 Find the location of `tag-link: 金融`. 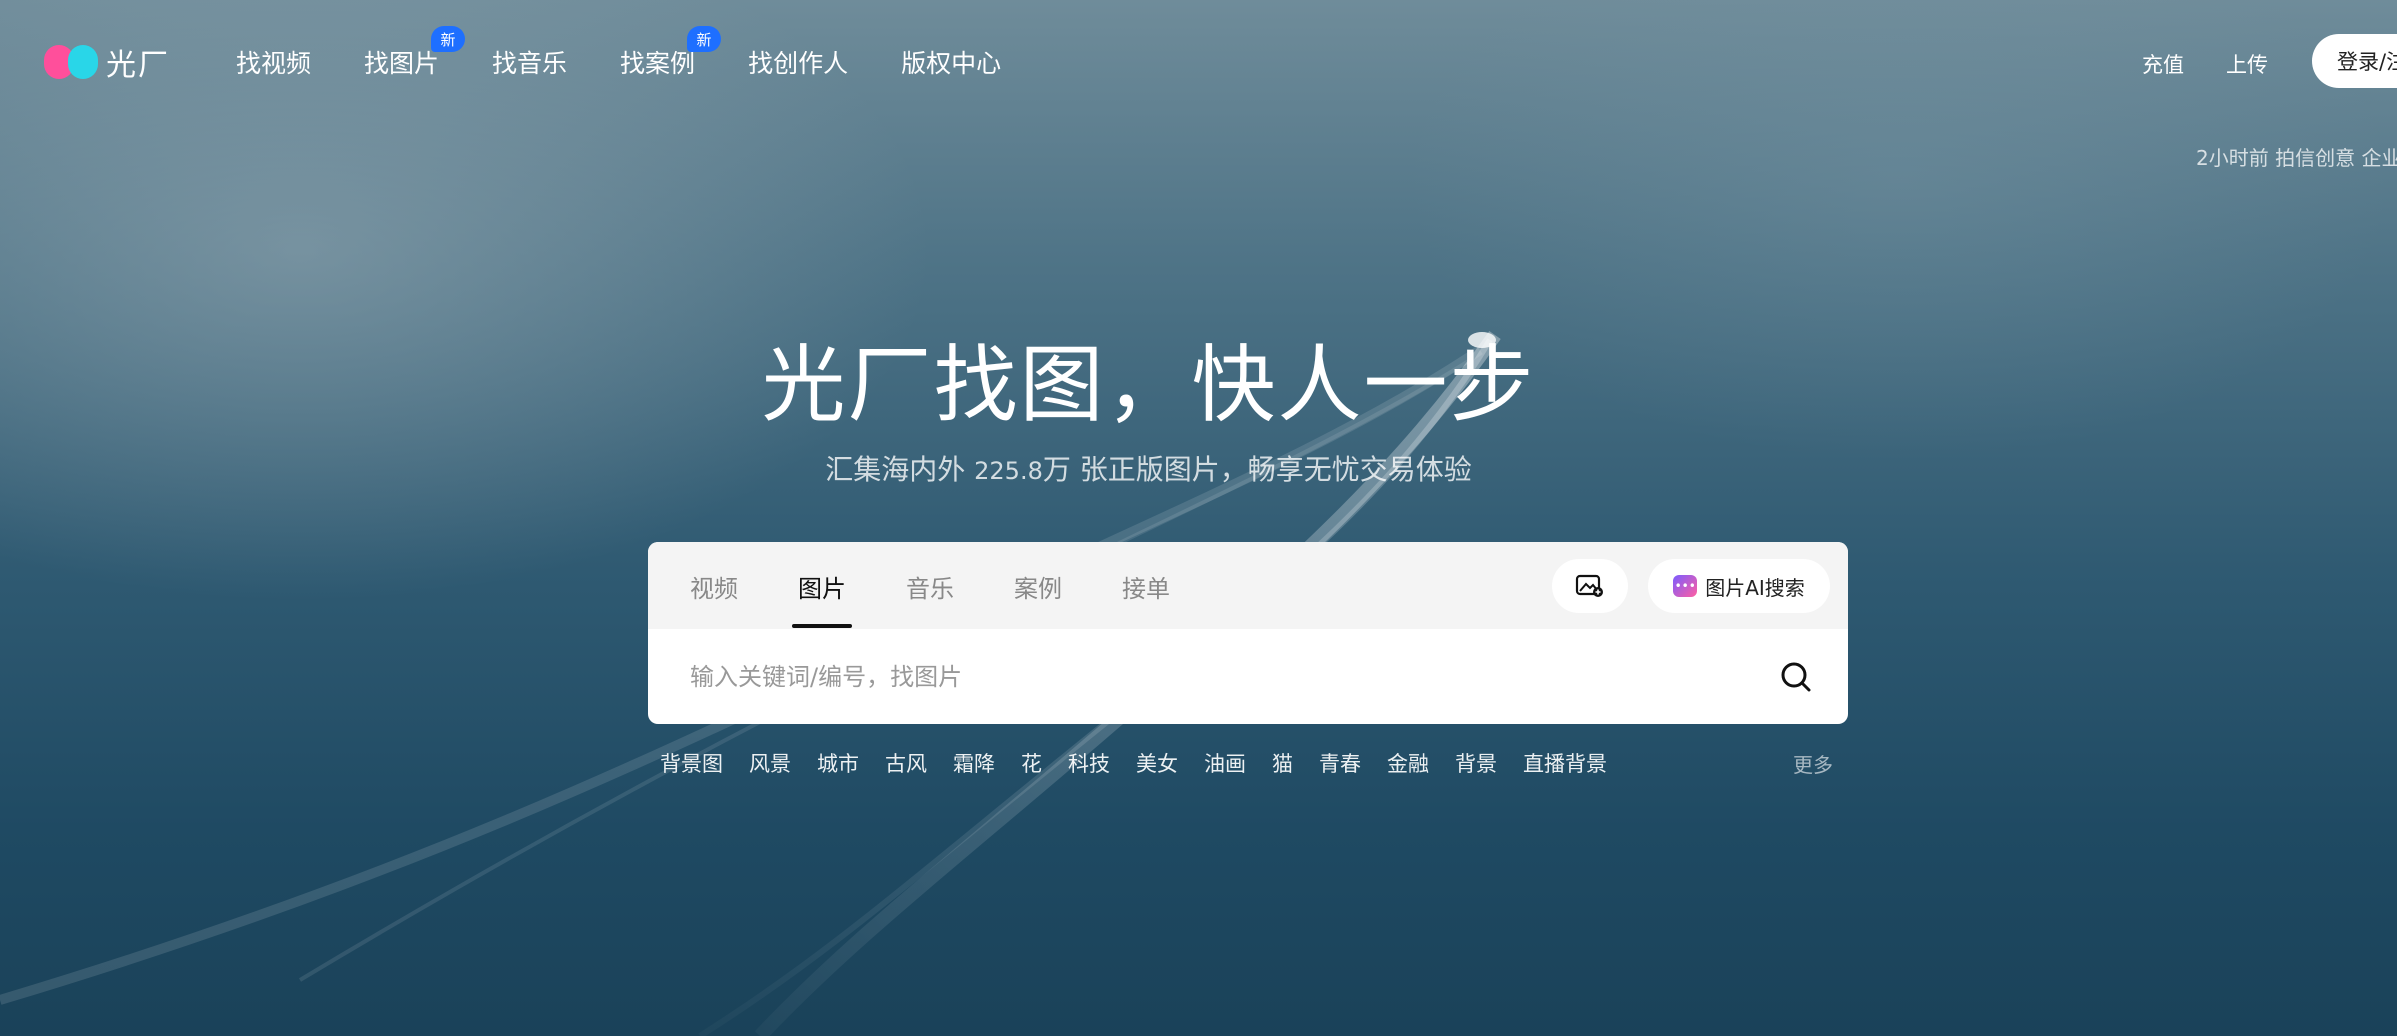

tag-link: 金融 is located at coordinates (1408, 763).